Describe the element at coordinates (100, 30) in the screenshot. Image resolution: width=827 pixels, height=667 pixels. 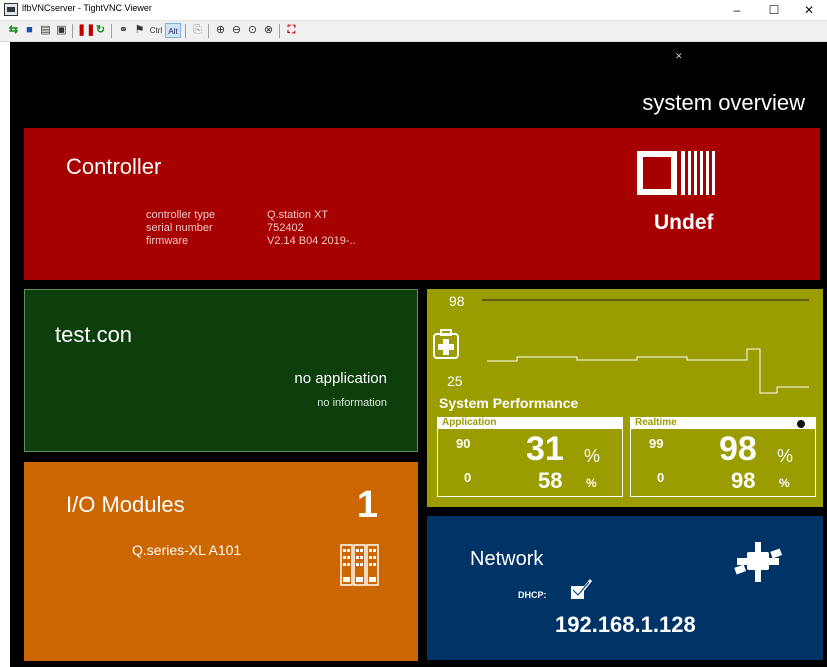
I see `refresh-icon: ↻` at that location.